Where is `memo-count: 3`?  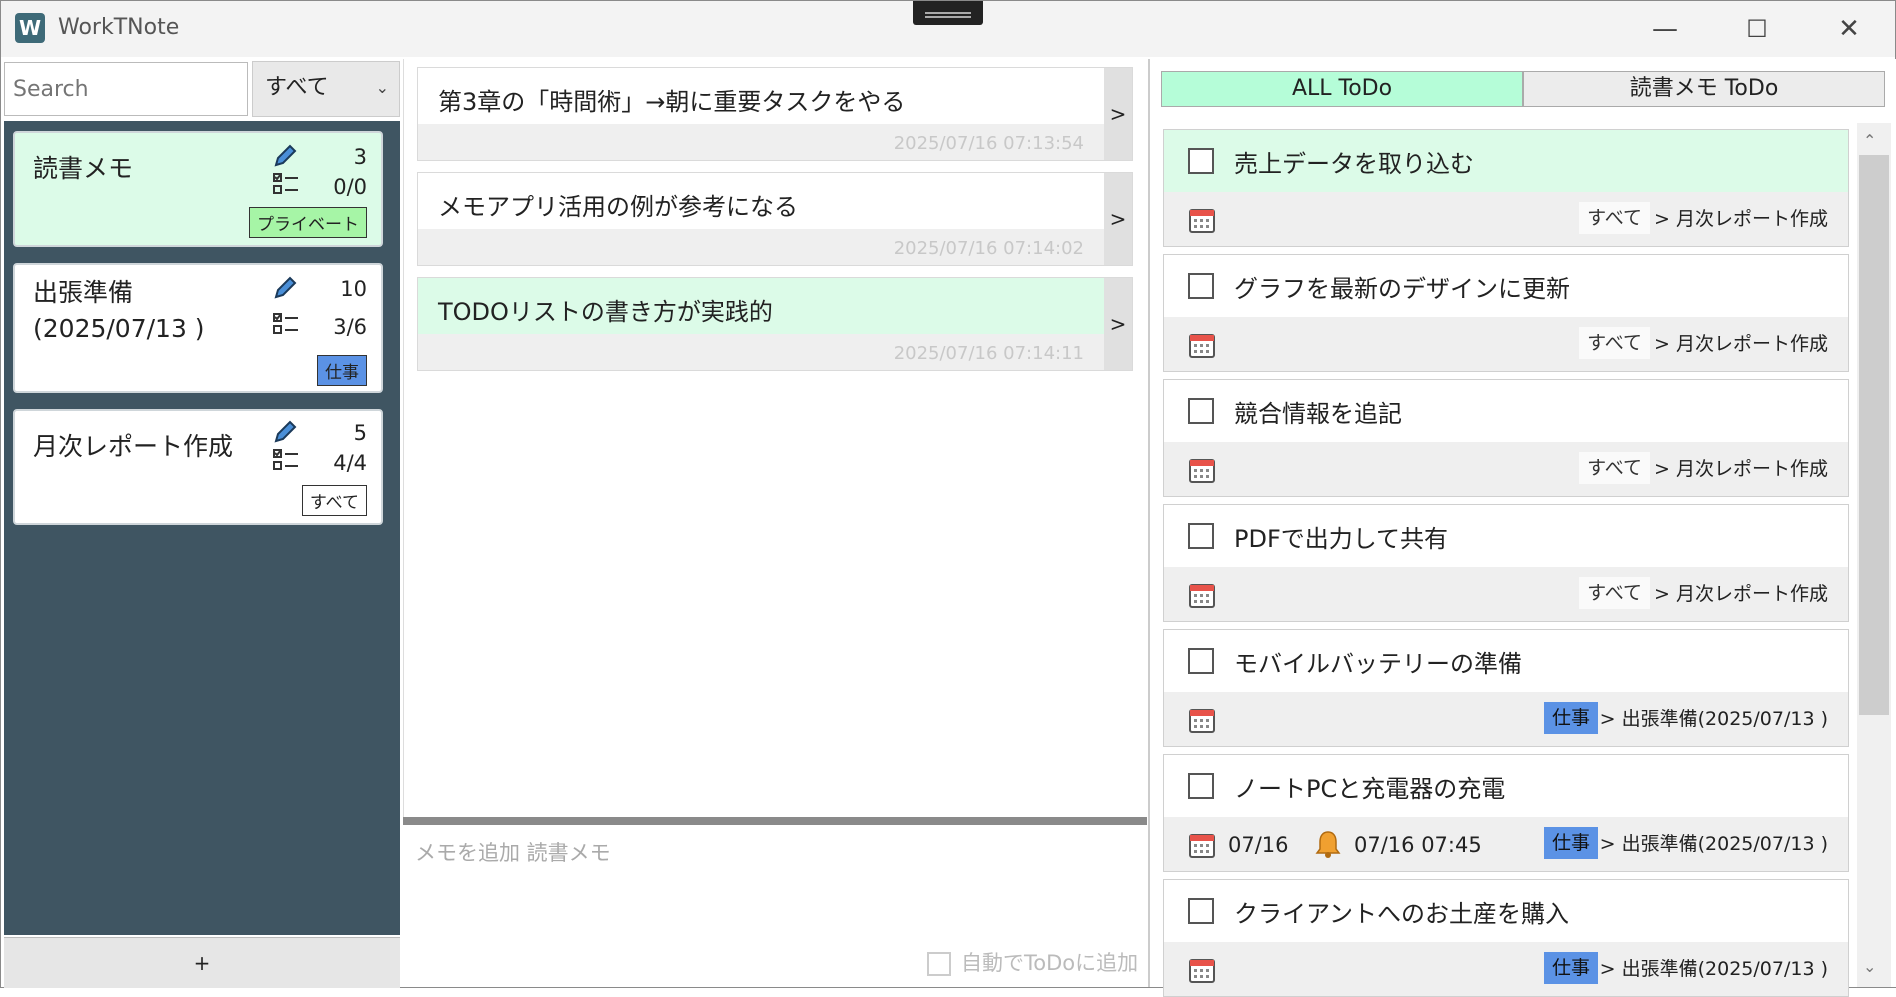
memo-count: 3 is located at coordinates (360, 157).